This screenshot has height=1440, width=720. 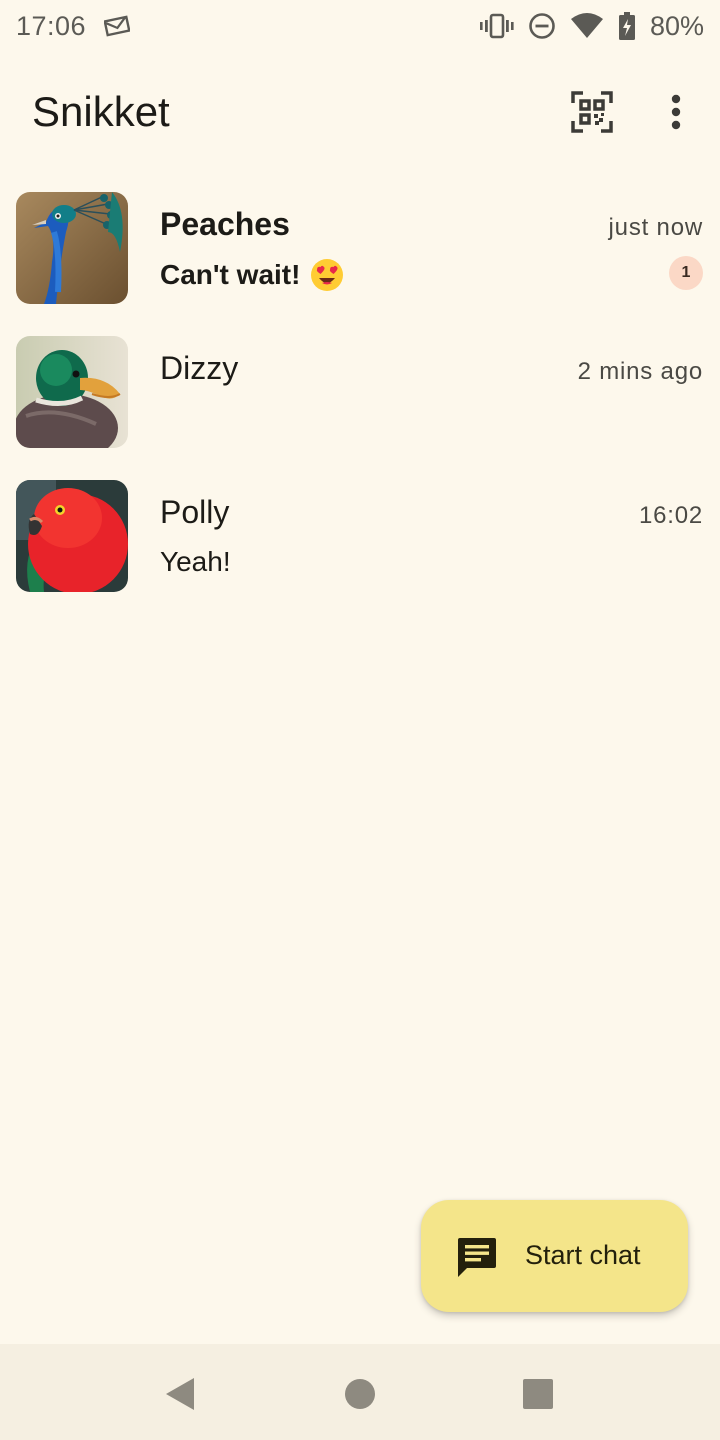 What do you see at coordinates (627, 26) in the screenshot?
I see `battery-charging-icon` at bounding box center [627, 26].